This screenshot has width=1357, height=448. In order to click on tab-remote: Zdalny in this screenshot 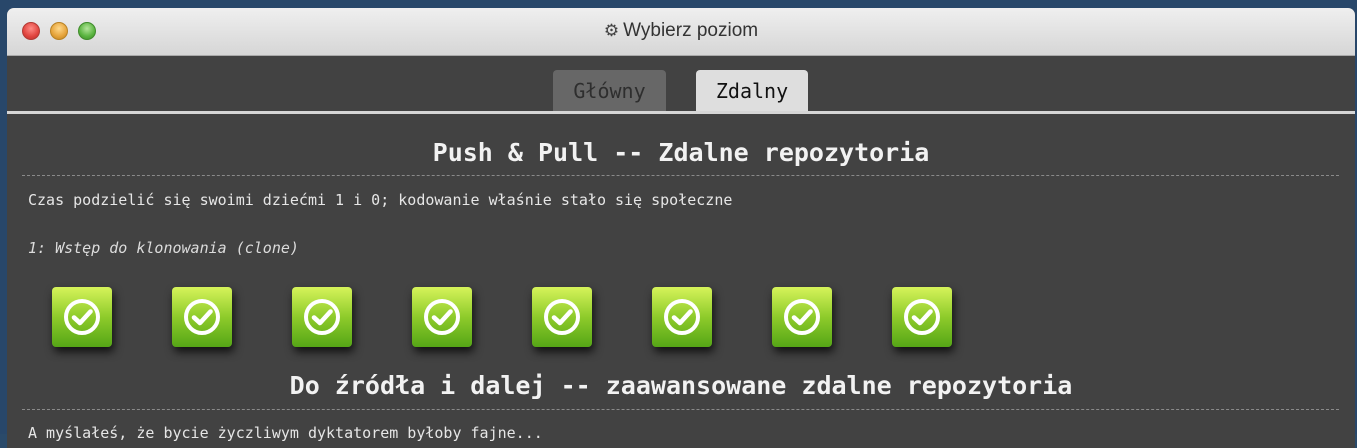, I will do `click(752, 91)`.